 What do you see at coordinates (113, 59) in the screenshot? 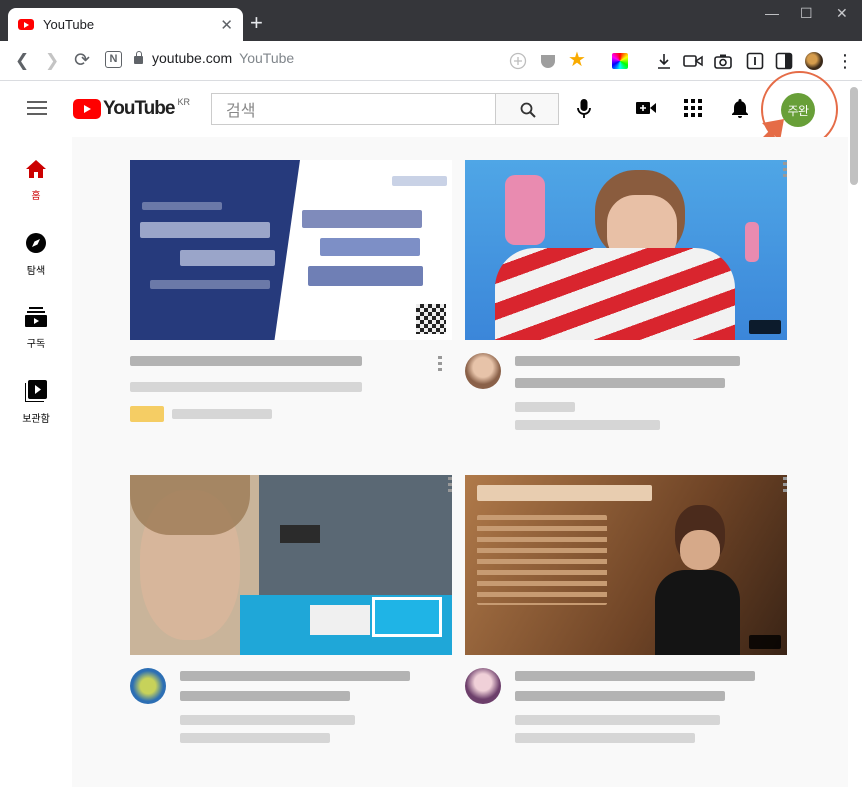
I see `notion-extension-icon: N` at bounding box center [113, 59].